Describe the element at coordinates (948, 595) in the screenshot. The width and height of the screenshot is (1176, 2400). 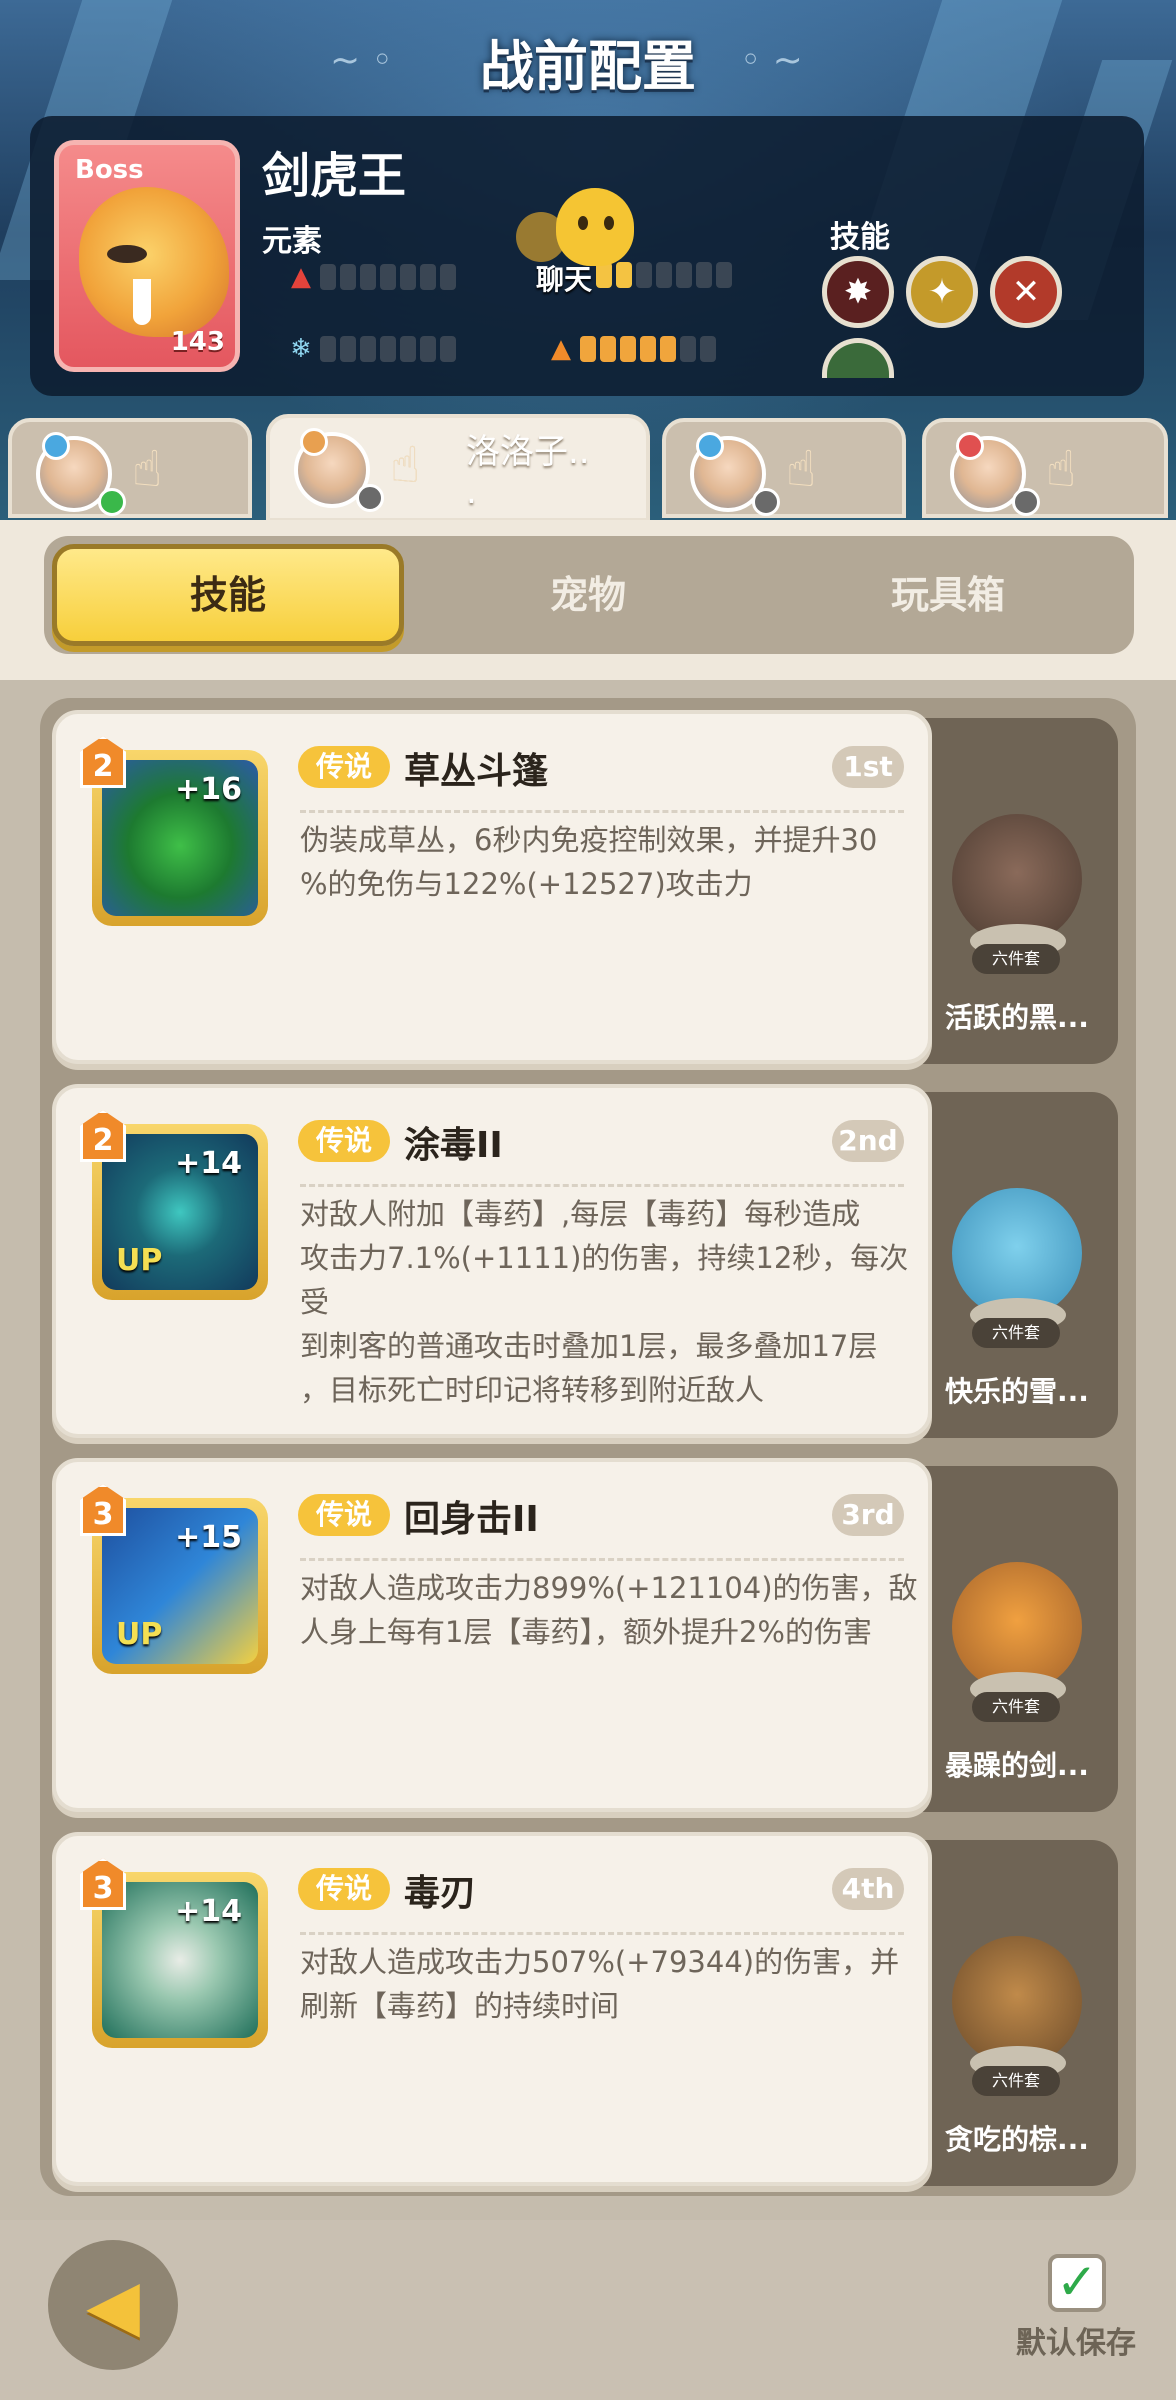
I see `tab-toybox: 玩具箱` at that location.